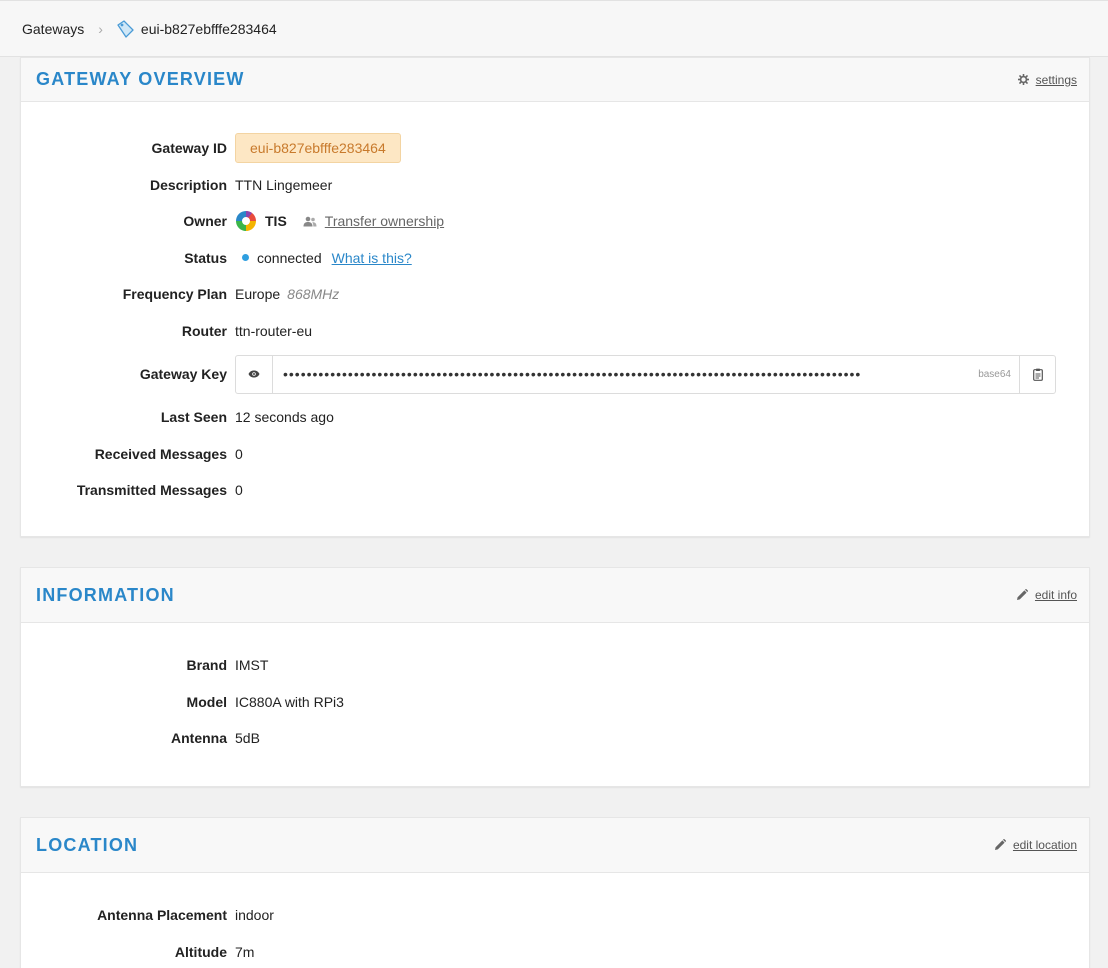  I want to click on gateway-id-row: Gateway ID eui-b827ebfffe283464, so click(555, 148).